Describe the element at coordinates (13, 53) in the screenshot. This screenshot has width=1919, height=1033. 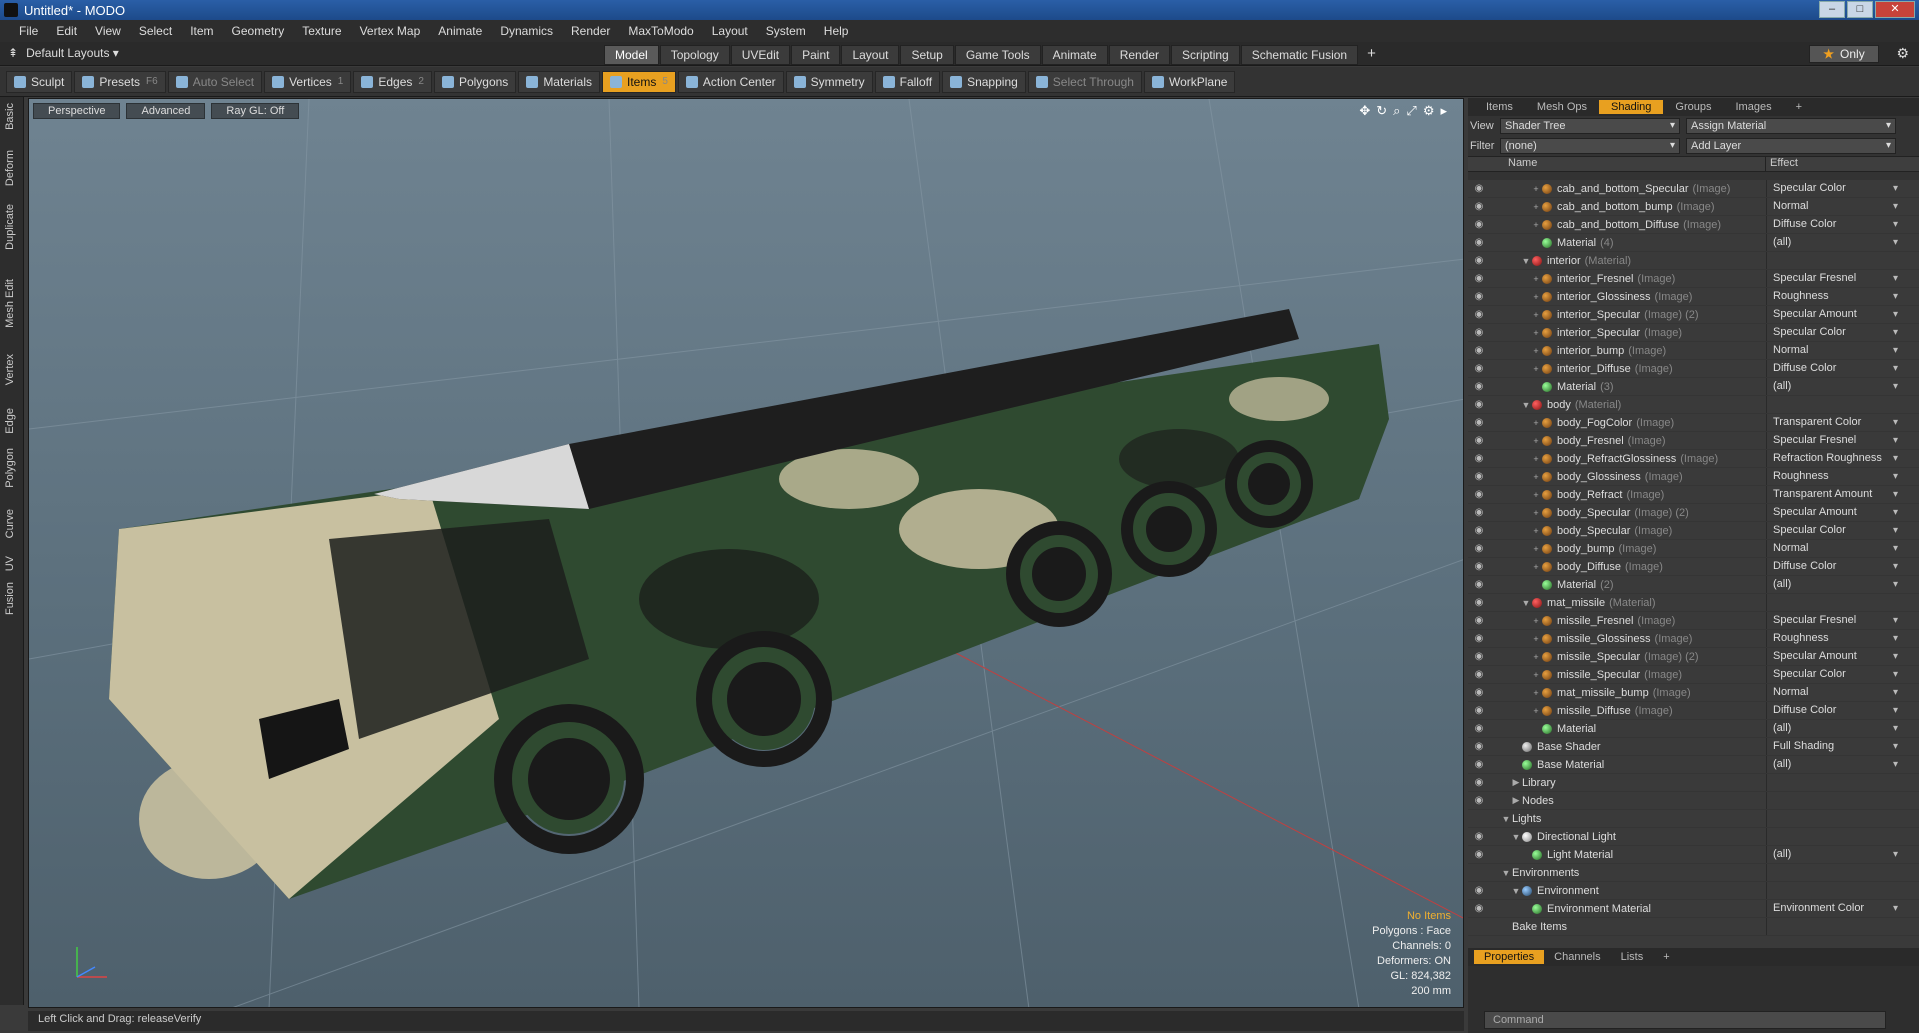
I see `layout-menu-icon: ⇞` at that location.